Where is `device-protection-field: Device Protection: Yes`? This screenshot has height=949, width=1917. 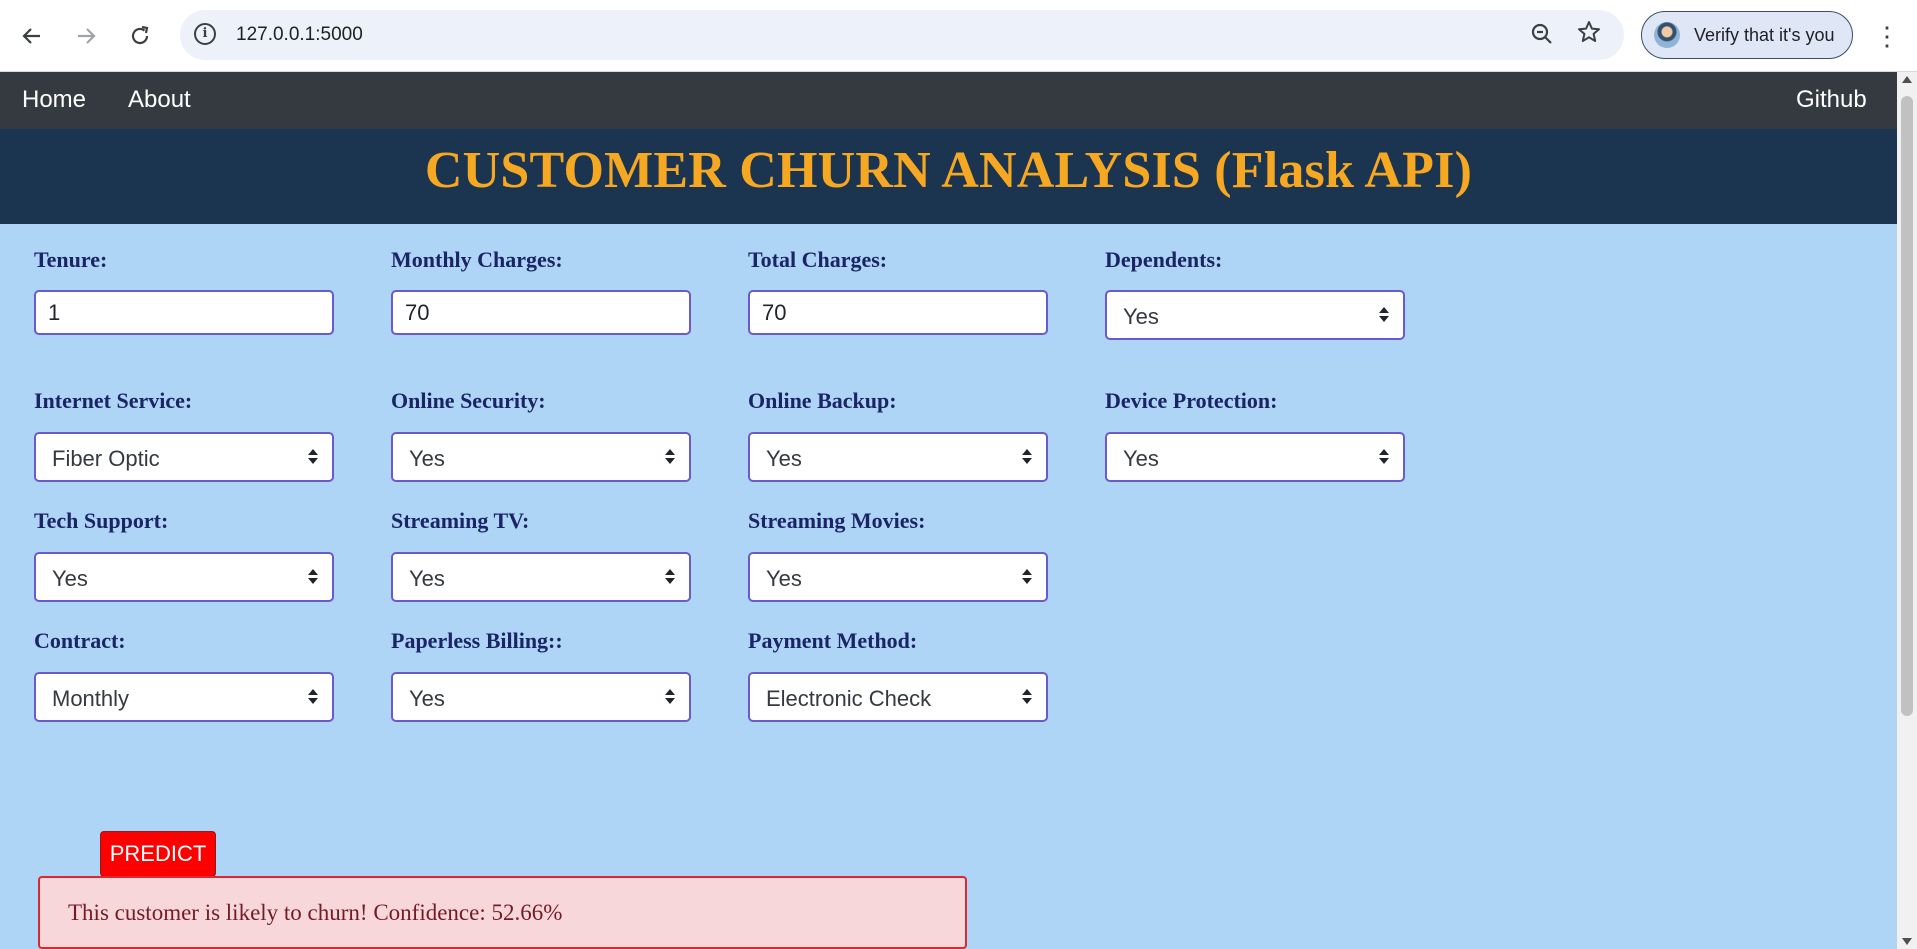
device-protection-field: Device Protection: Yes is located at coordinates (1255, 435).